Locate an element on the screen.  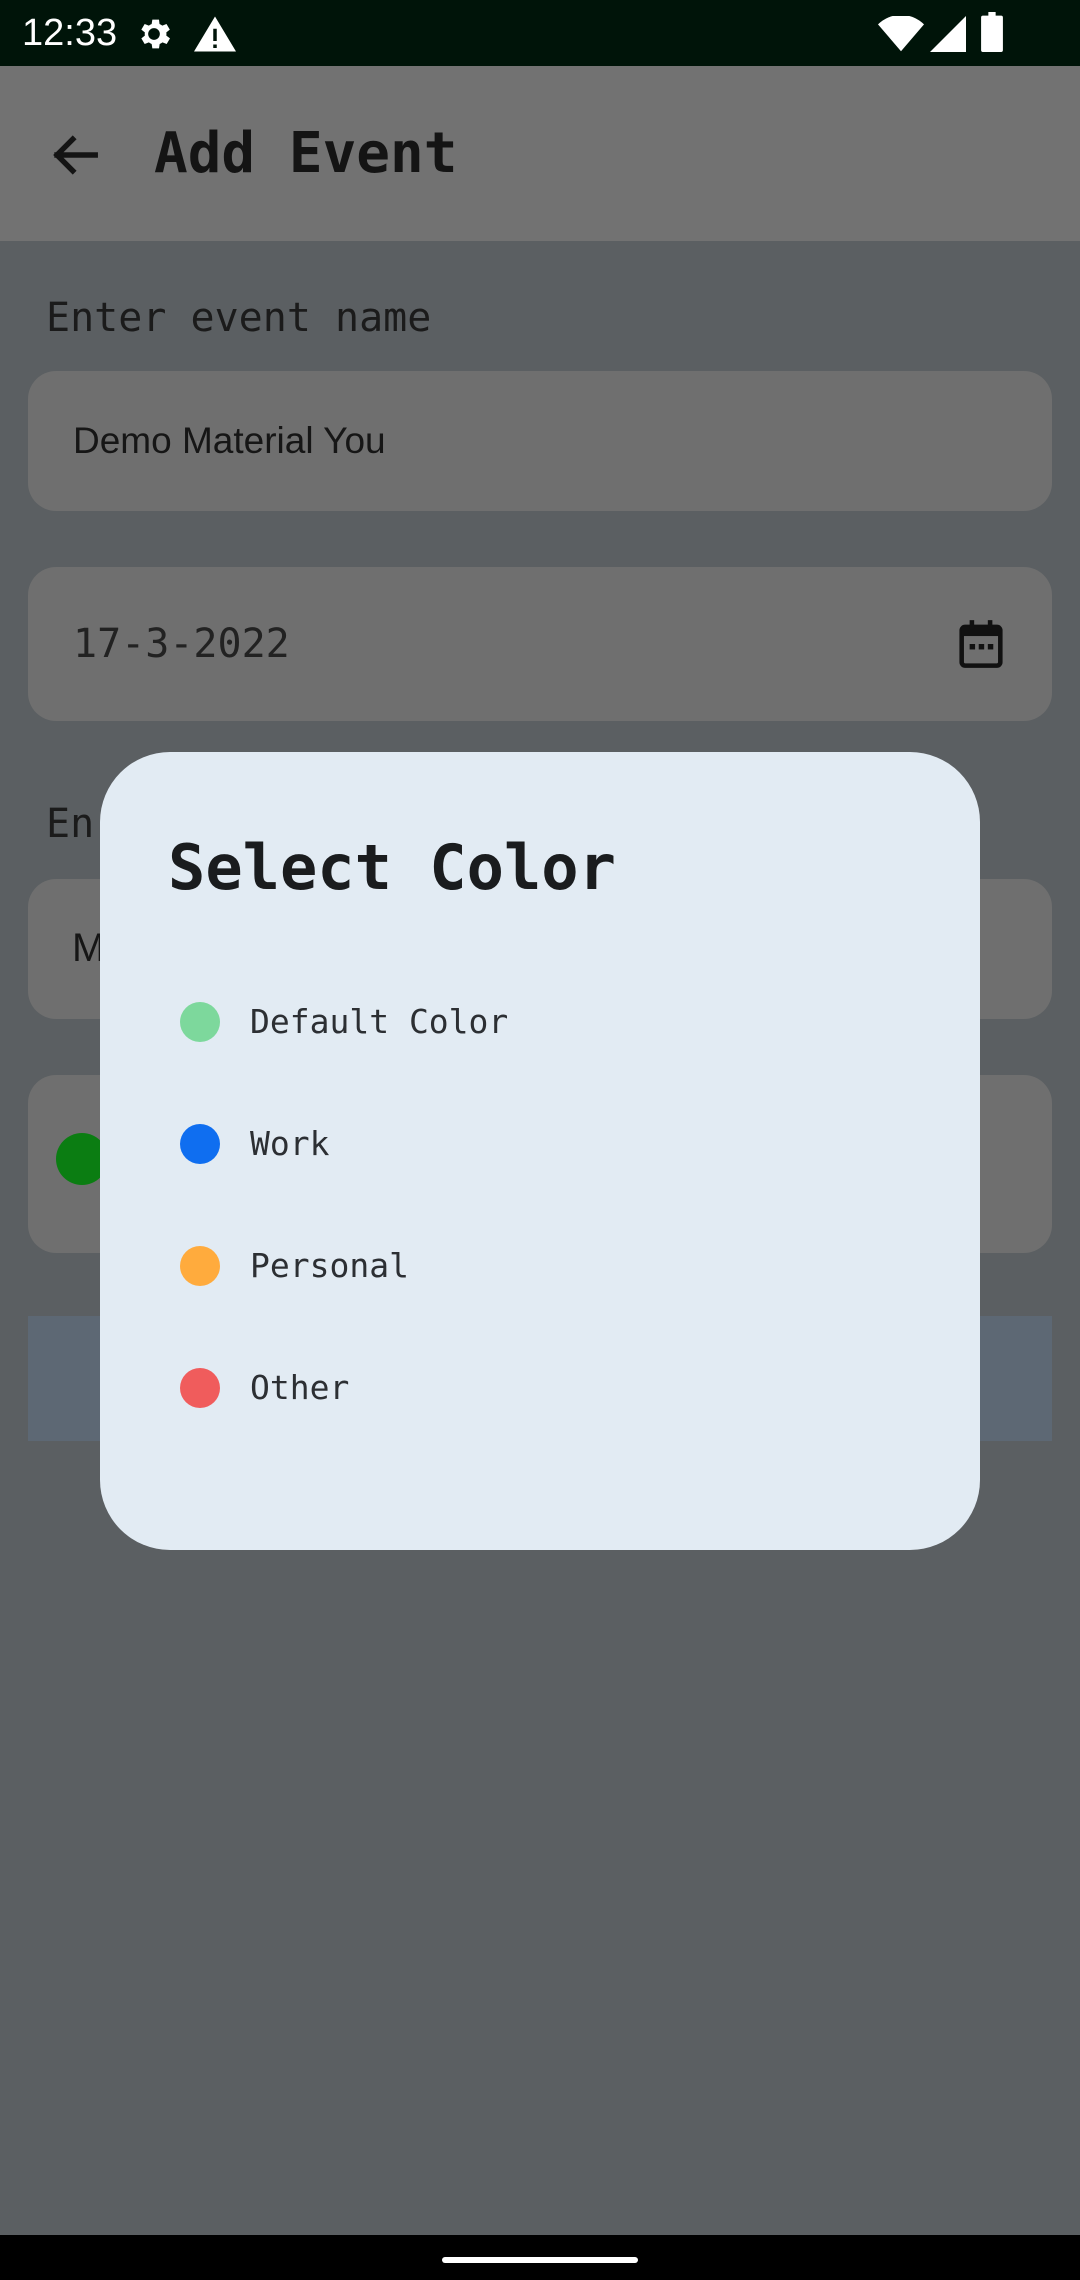
home-gesture-handle is located at coordinates (540, 2260).